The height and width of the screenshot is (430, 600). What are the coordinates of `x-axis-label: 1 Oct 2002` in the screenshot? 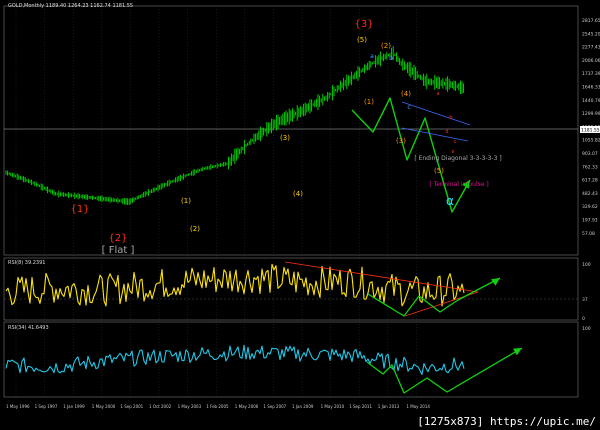 It's located at (160, 406).